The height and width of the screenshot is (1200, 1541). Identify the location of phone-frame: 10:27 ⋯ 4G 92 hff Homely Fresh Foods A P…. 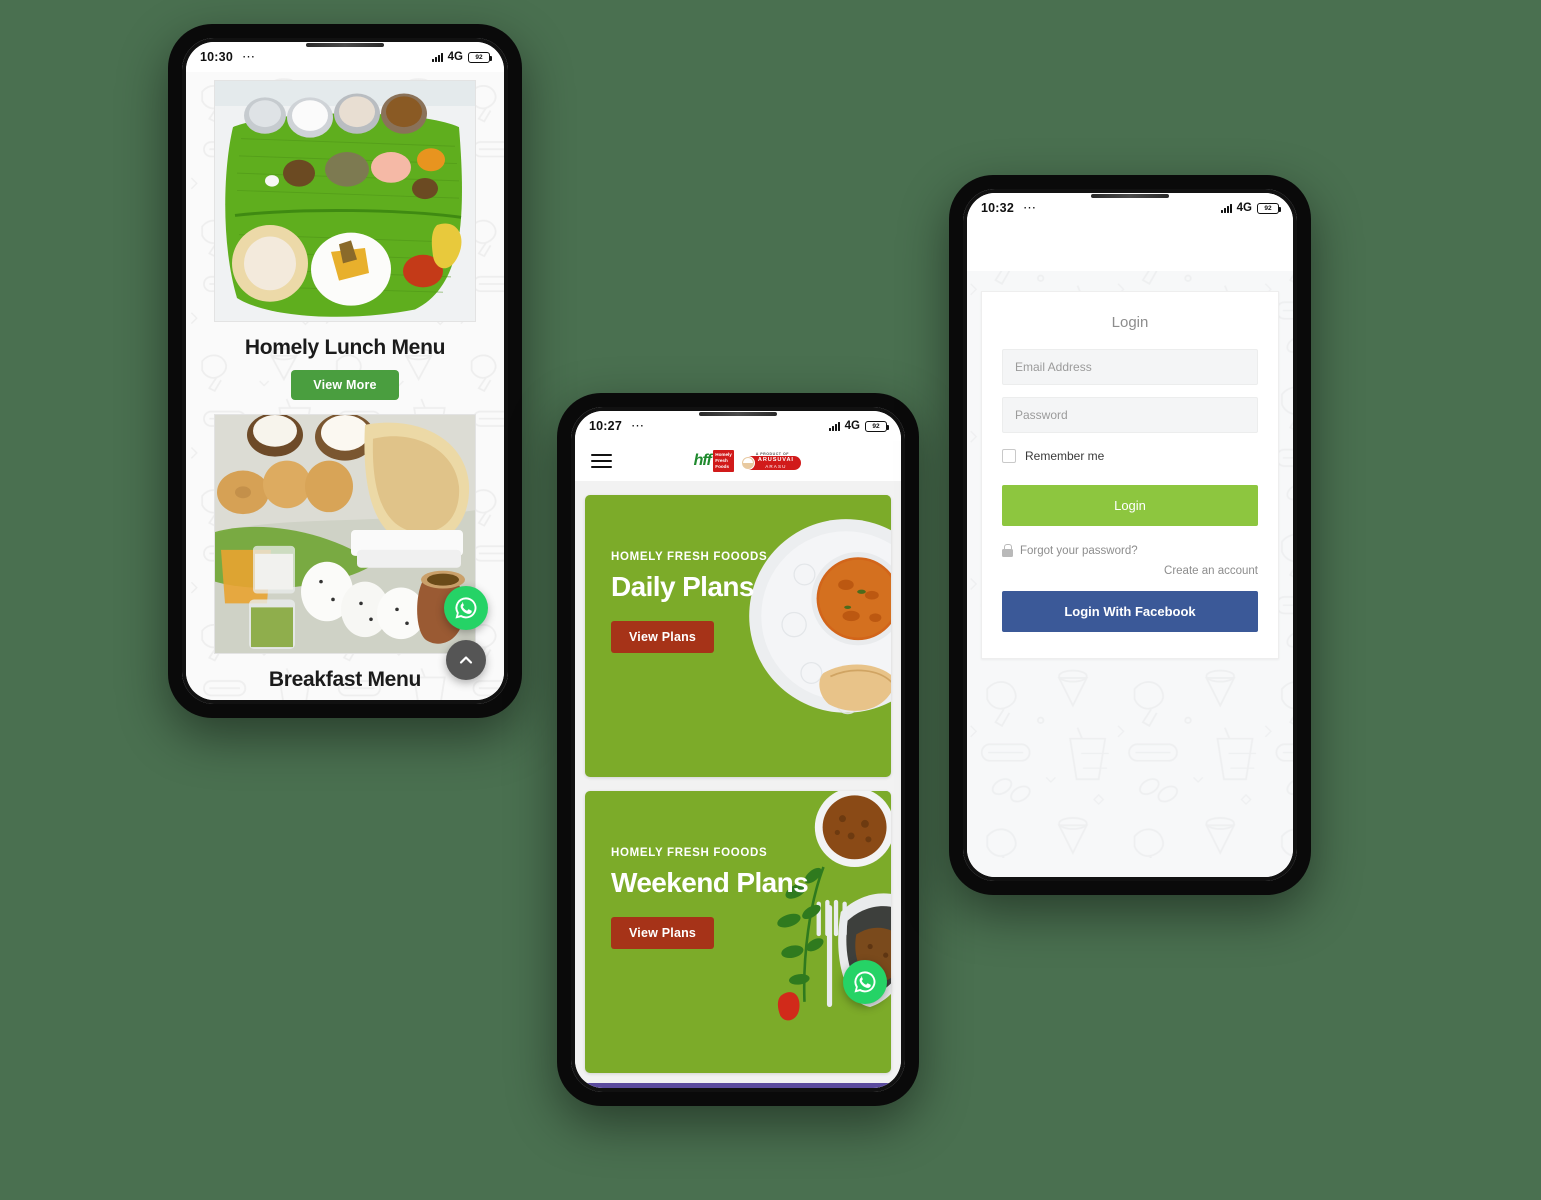
(738, 749).